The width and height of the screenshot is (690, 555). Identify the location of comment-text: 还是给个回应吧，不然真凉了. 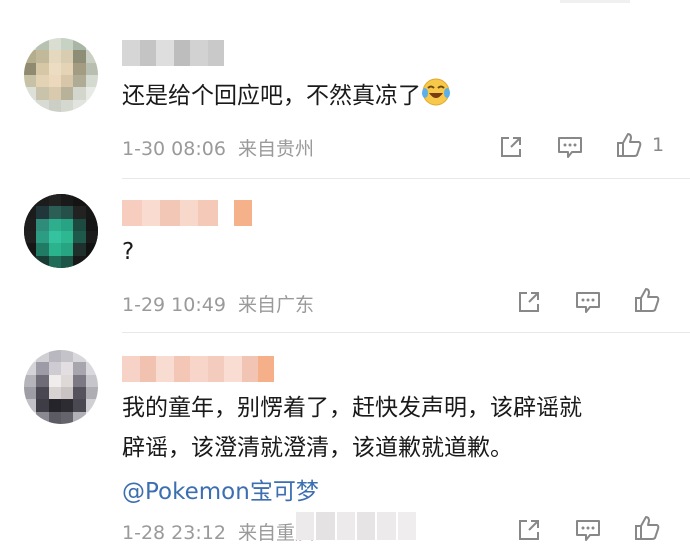
(286, 96).